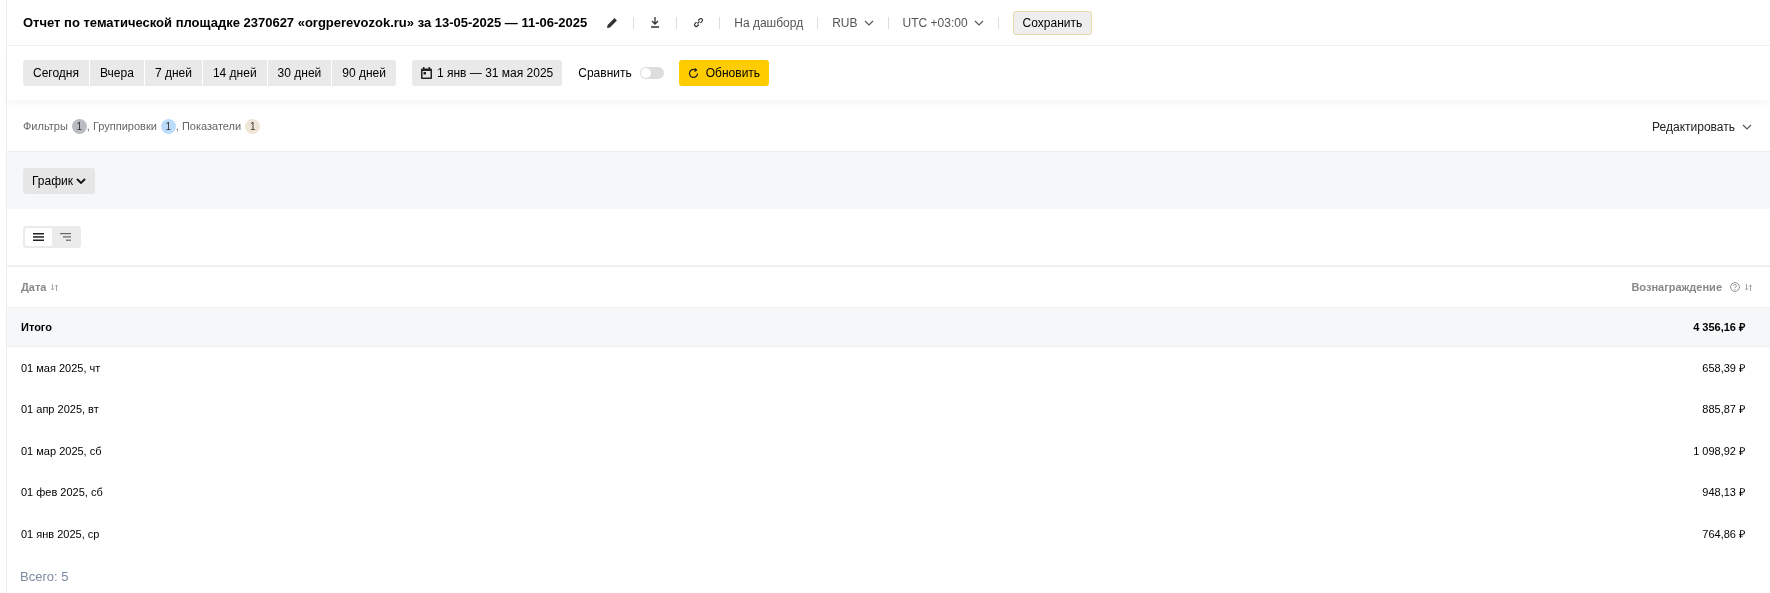  I want to click on calendar-icon, so click(426, 73).